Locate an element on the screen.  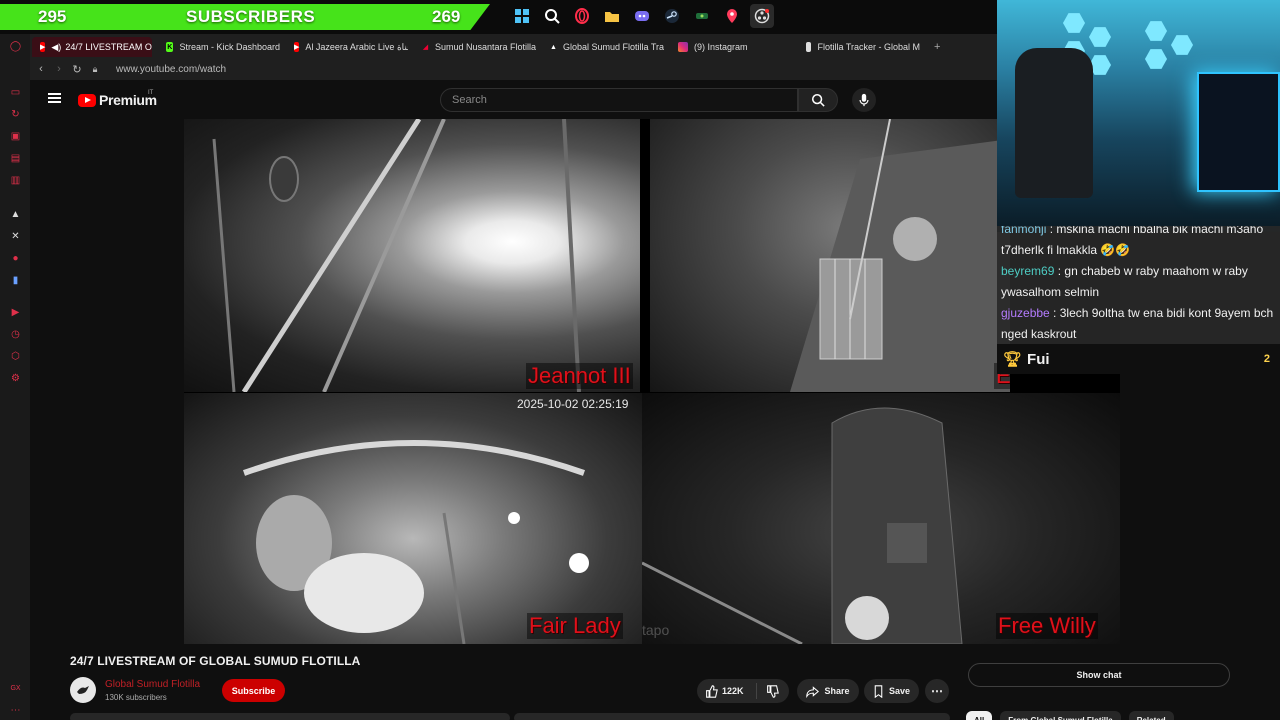
channel-subscriber-count: 130K subscribers is located at coordinates (136, 697).